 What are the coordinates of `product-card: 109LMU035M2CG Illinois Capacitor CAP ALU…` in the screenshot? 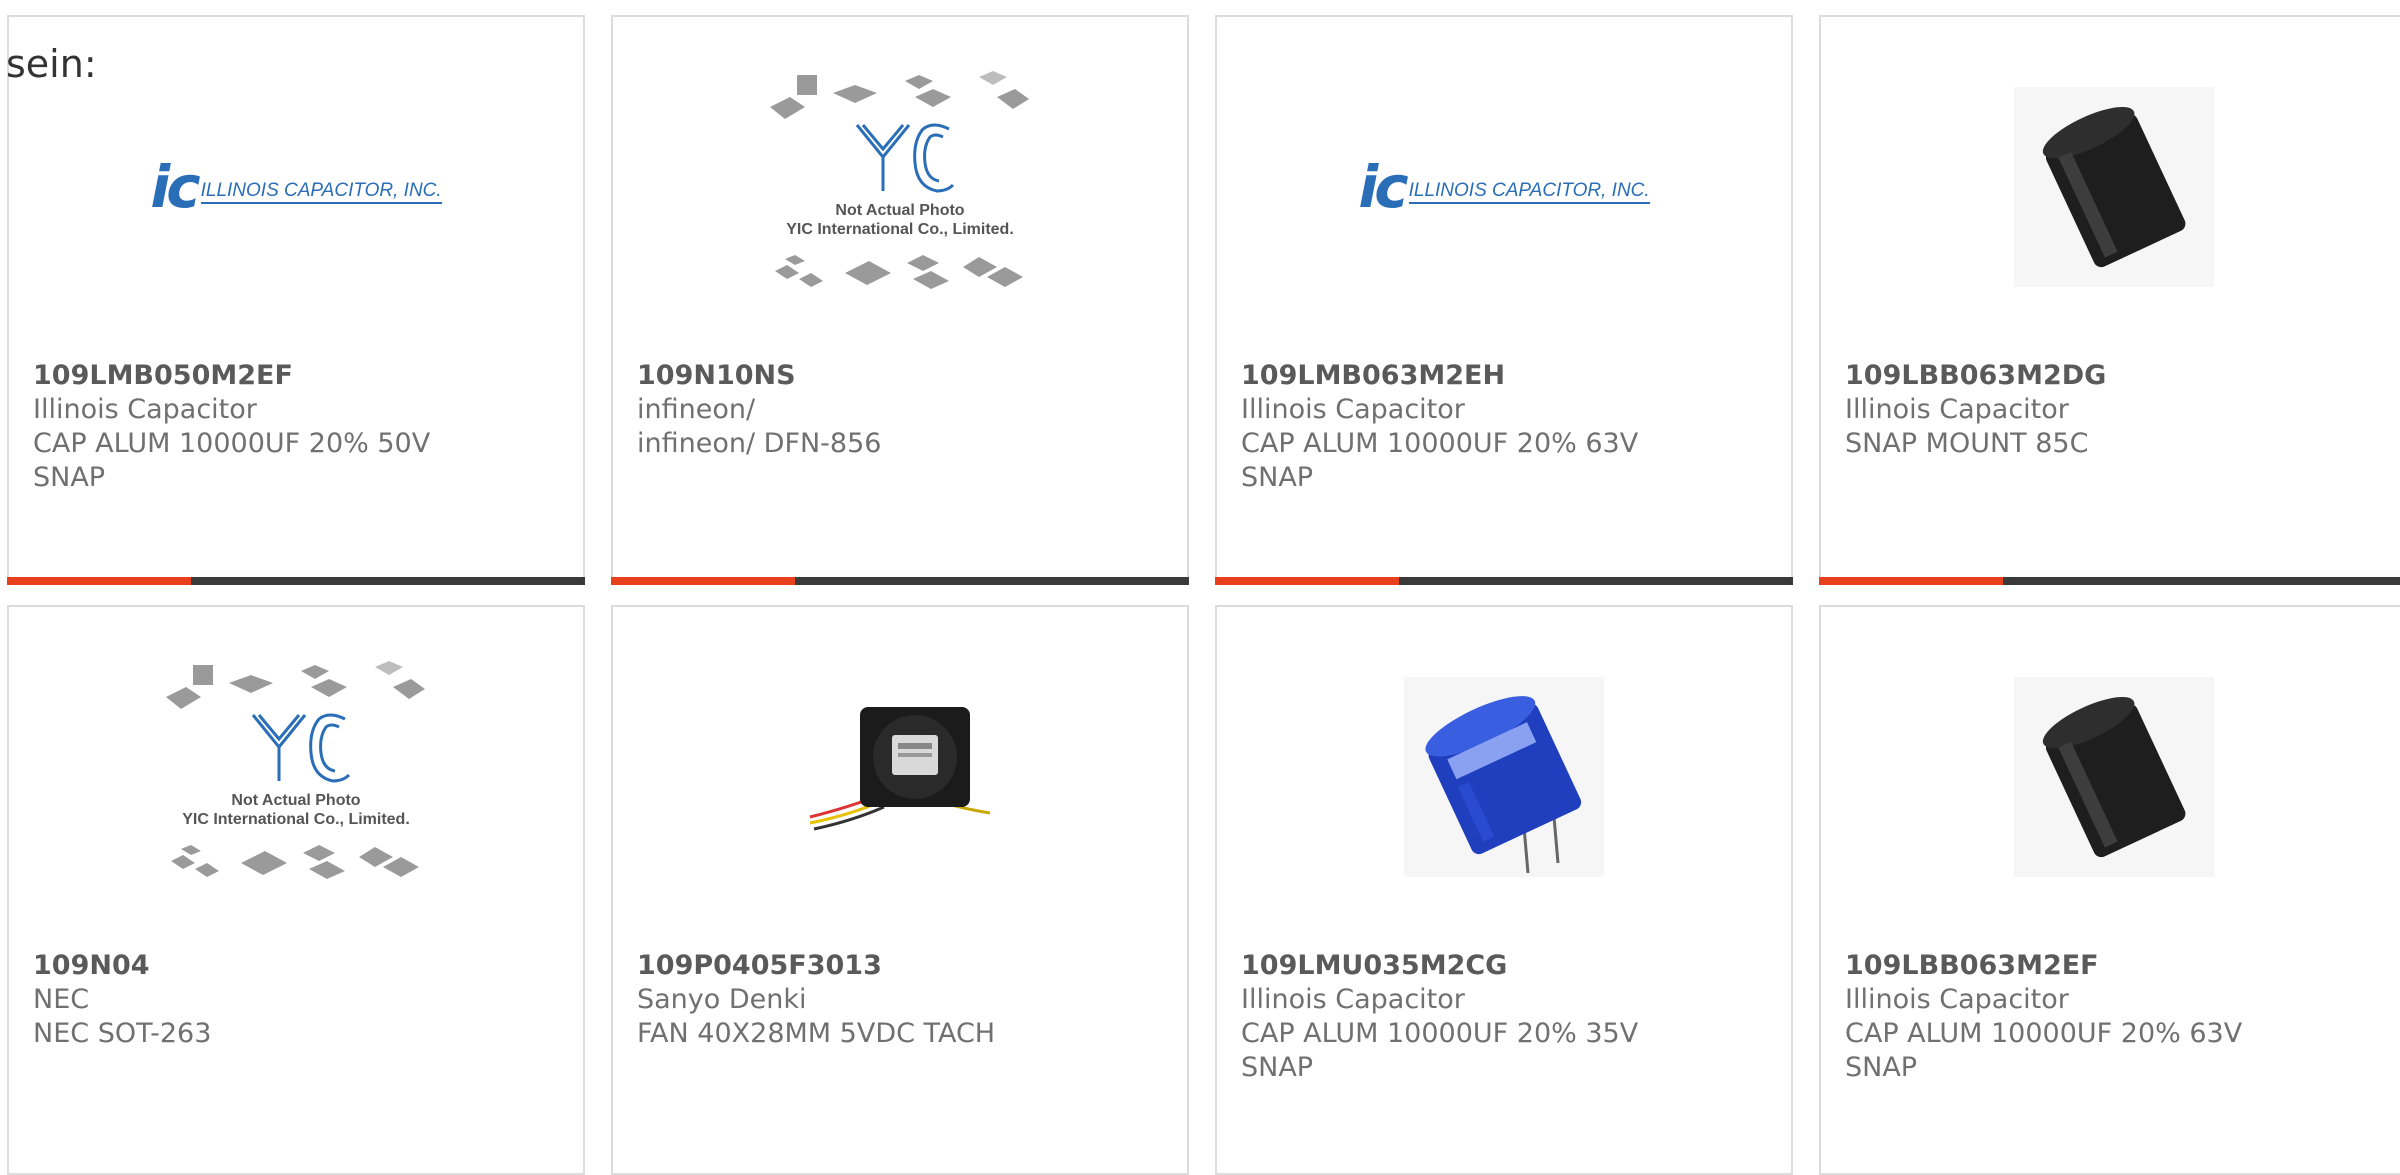 It's located at (1504, 890).